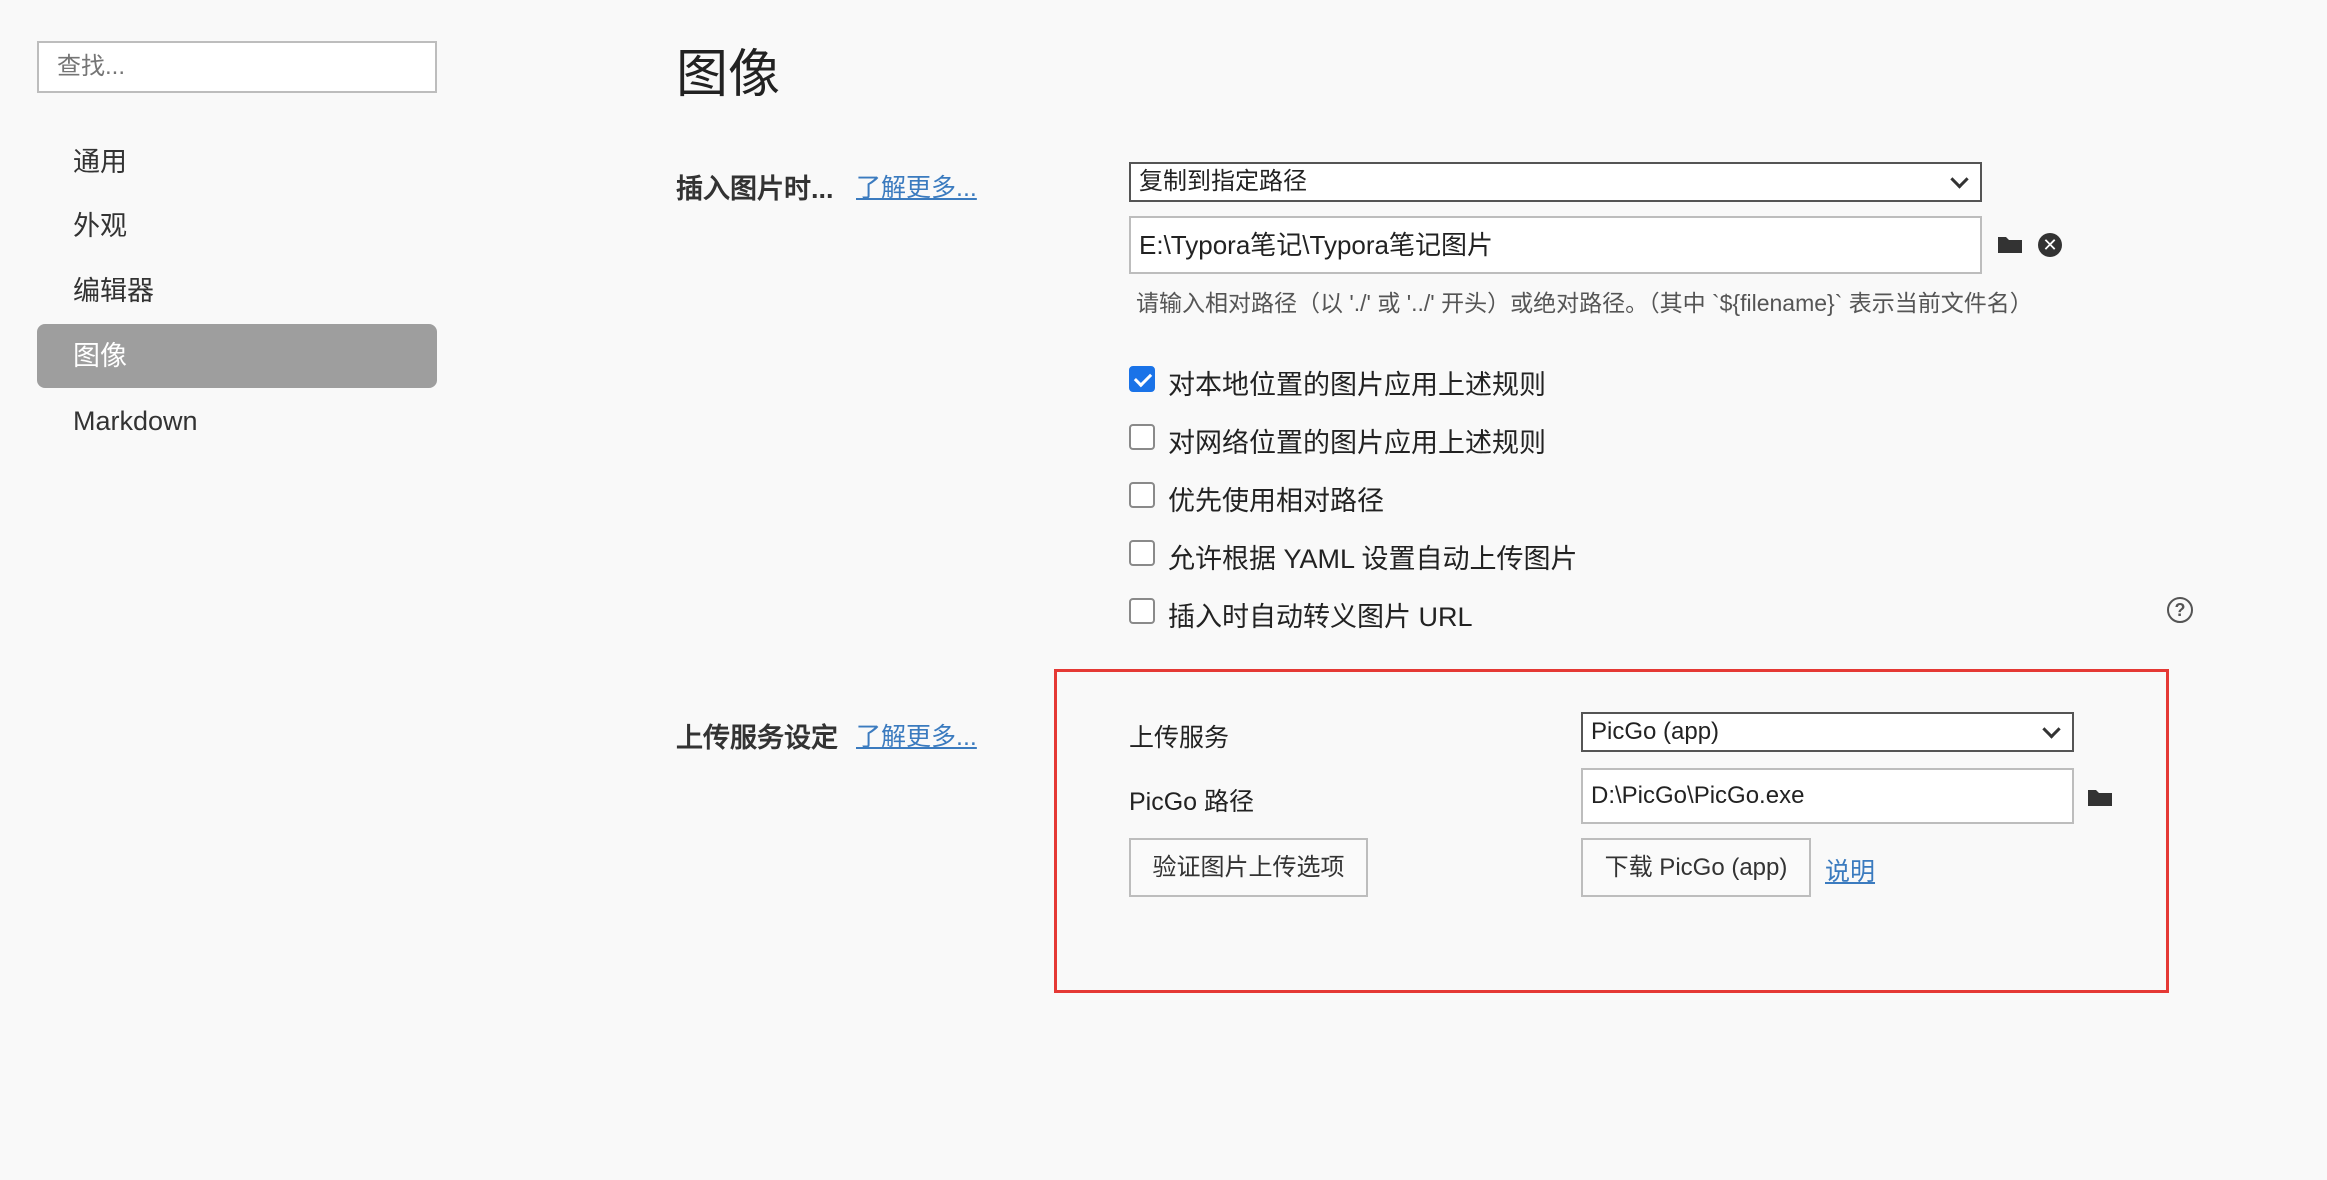  I want to click on sidebar-item-image: 图像, so click(237, 356).